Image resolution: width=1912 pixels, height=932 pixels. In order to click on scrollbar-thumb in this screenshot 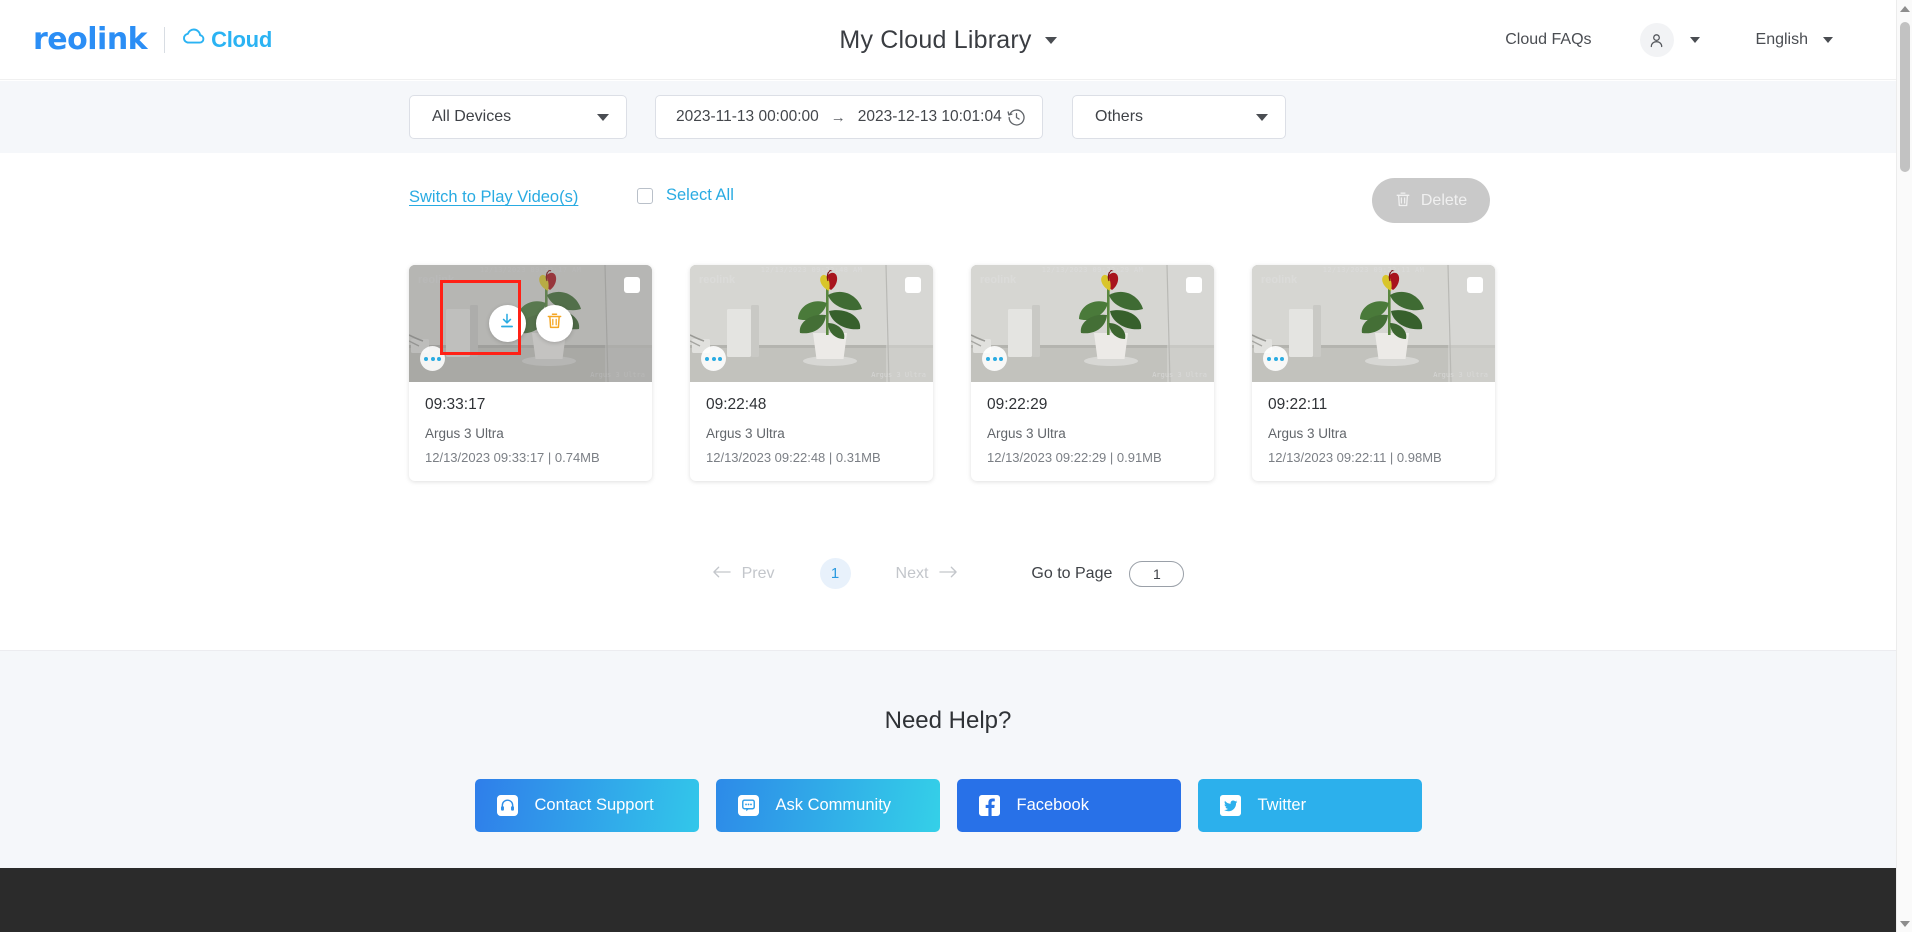, I will do `click(1905, 97)`.